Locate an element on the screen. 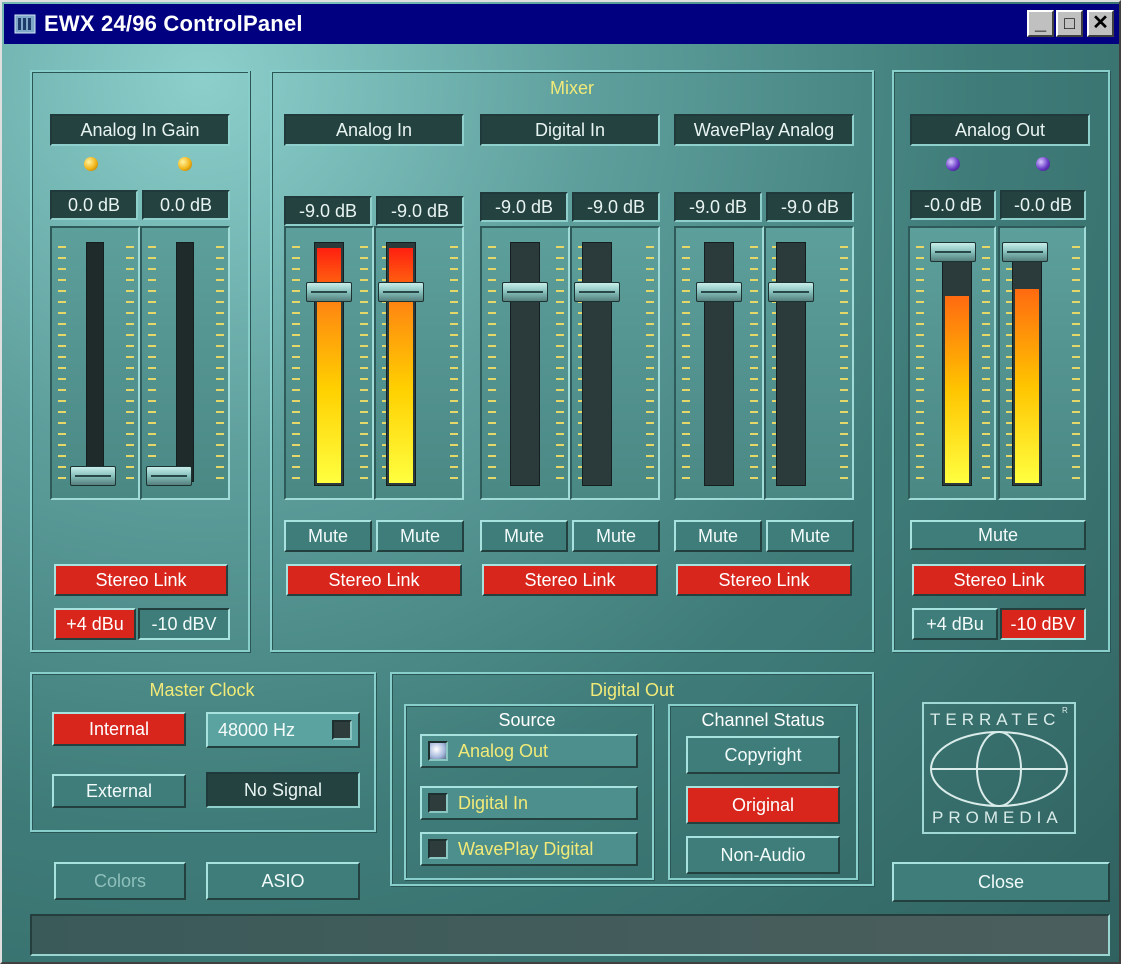  analog-out-plus4-dbu-button: +4 dBu is located at coordinates (955, 624).